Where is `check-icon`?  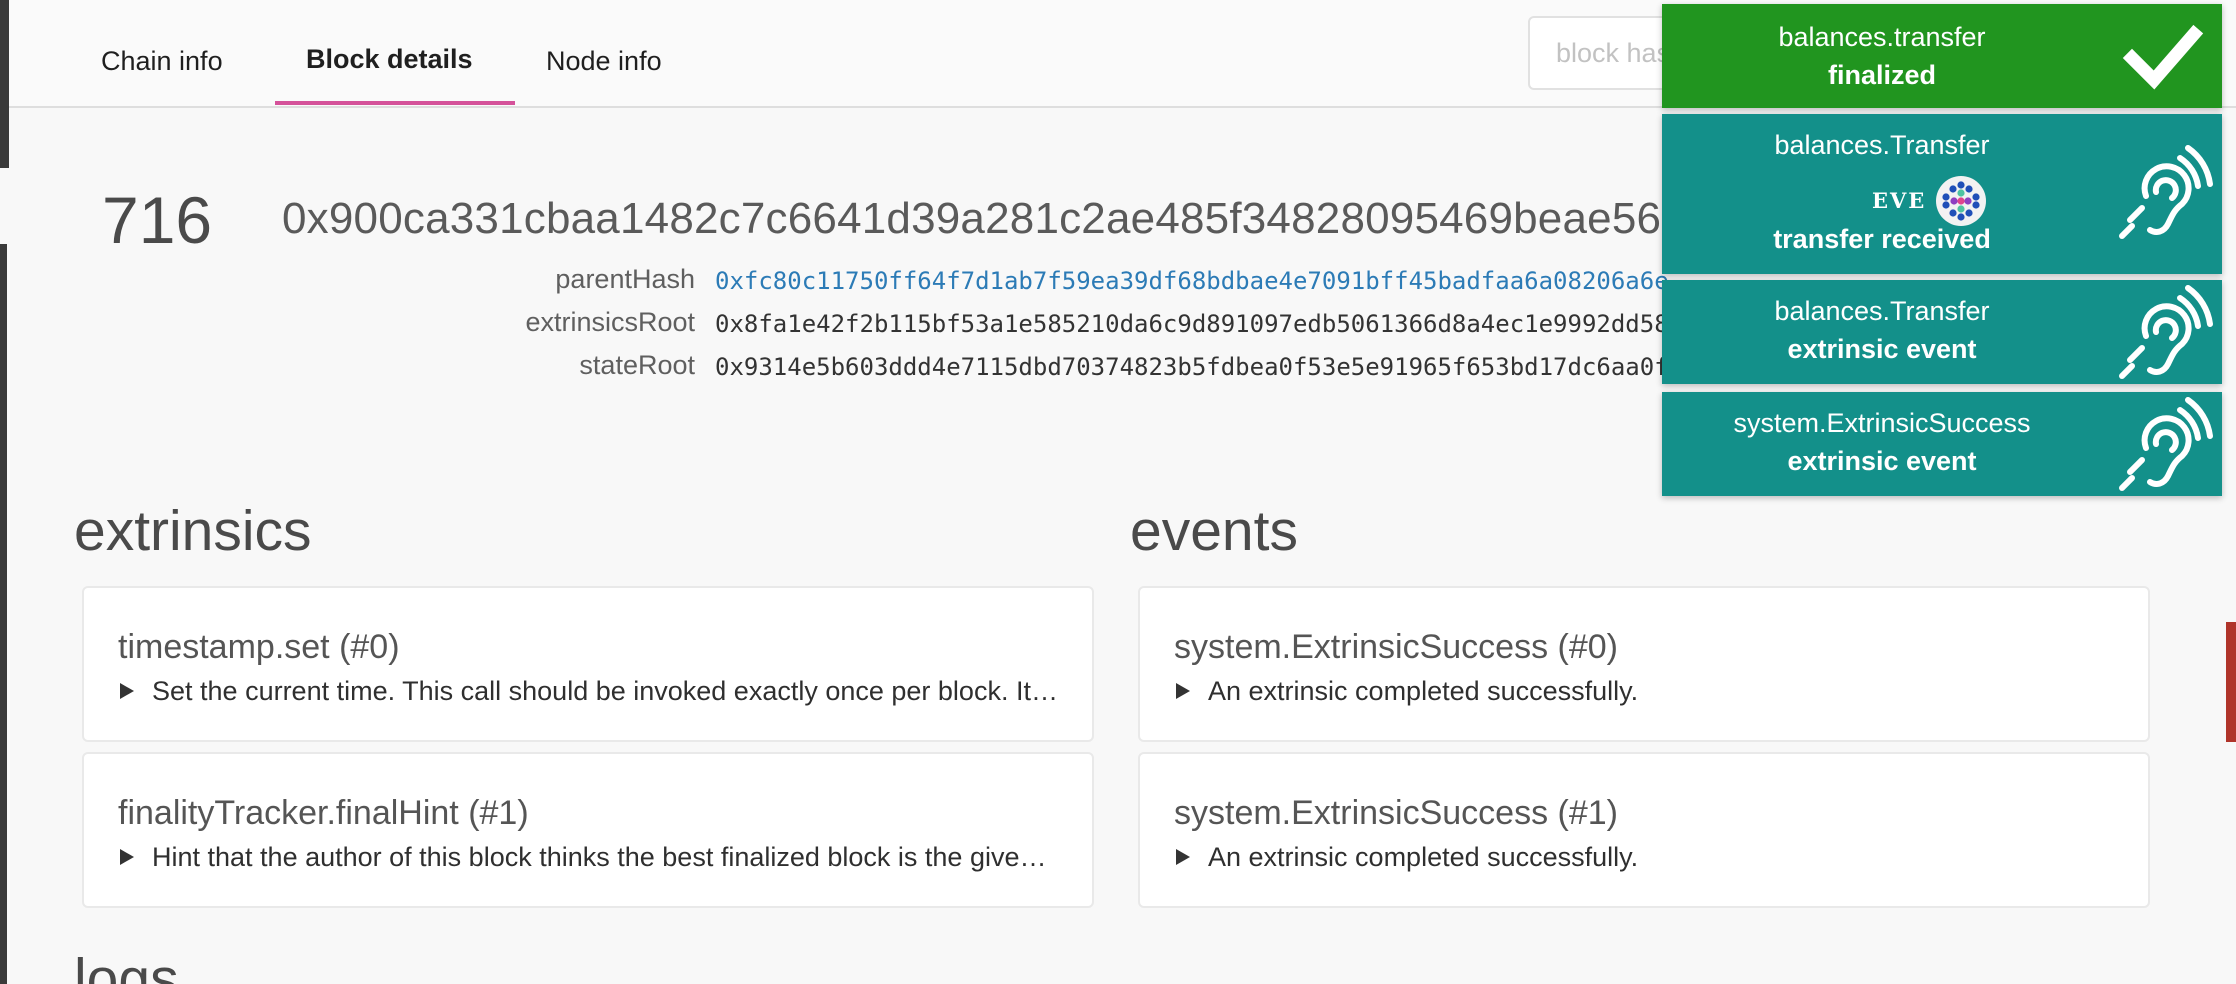
check-icon is located at coordinates (2163, 57).